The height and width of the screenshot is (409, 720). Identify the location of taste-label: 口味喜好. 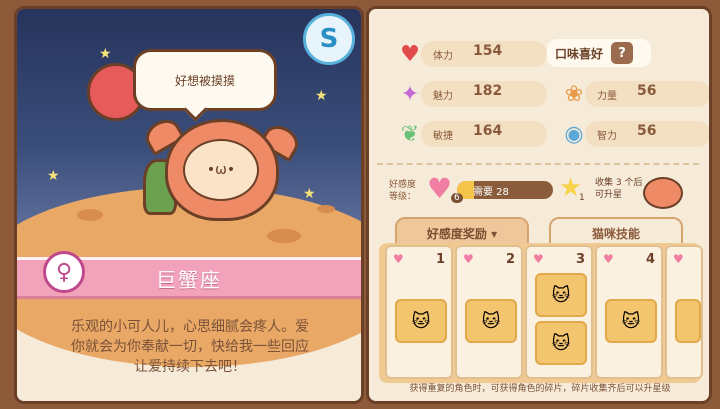
(579, 53).